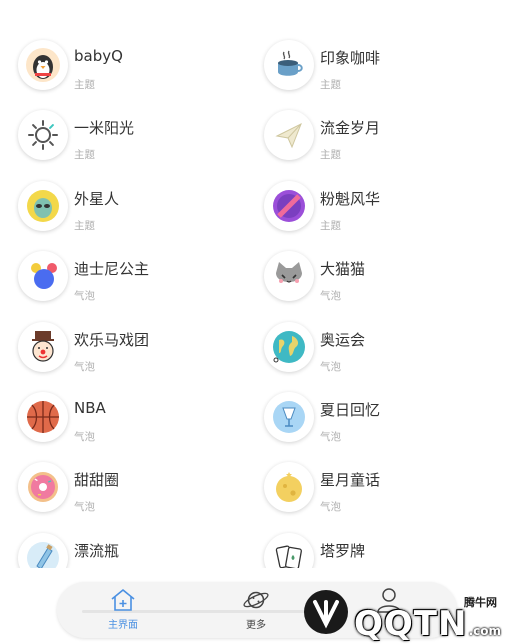  I want to click on coffee-cup-icon, so click(290, 63).